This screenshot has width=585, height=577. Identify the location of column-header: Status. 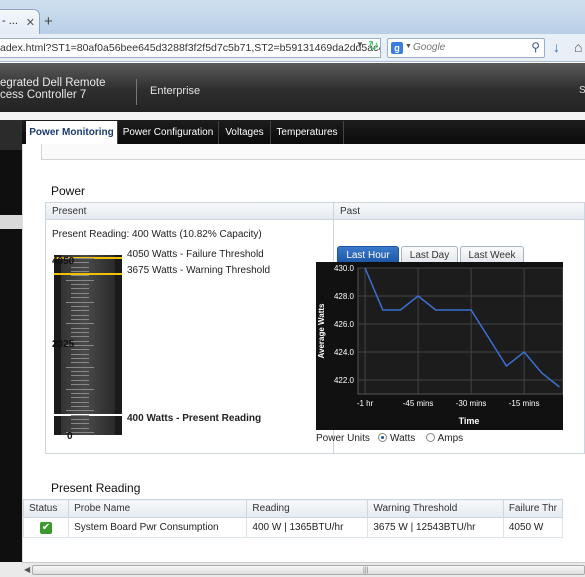
(46, 508).